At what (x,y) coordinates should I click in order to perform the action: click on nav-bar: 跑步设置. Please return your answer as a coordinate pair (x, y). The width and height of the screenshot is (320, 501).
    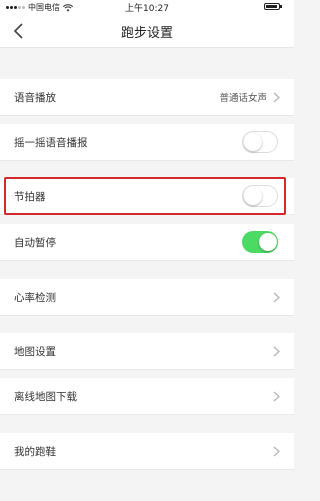
    Looking at the image, I should click on (147, 31).